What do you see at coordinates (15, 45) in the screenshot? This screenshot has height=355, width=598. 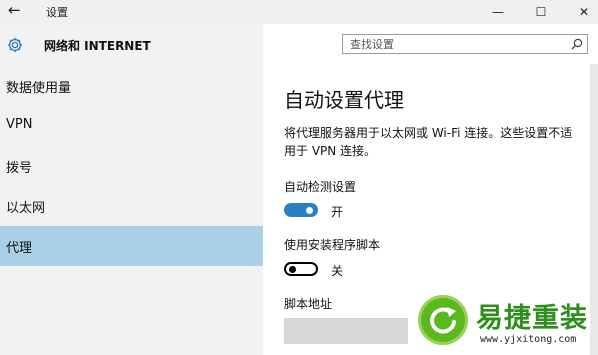 I see `gear-icon` at bounding box center [15, 45].